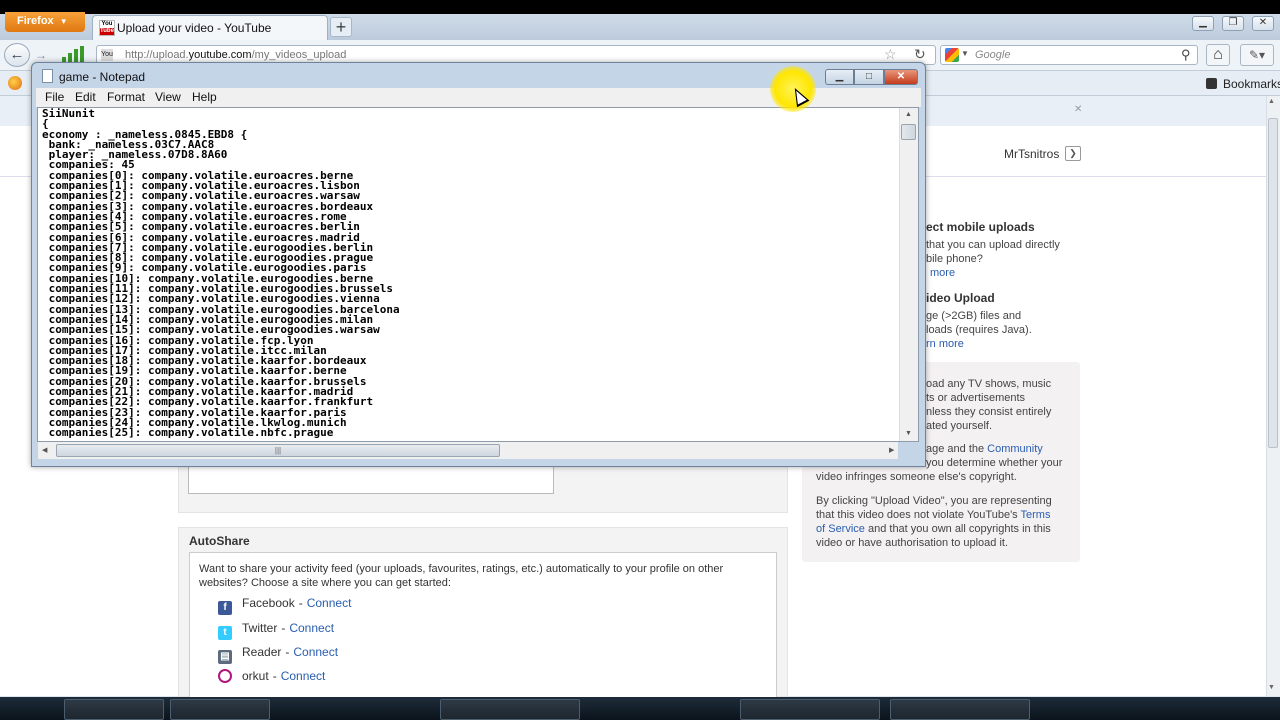  Describe the element at coordinates (102, 77) in the screenshot. I see `notepad-title: game - Notepad` at that location.